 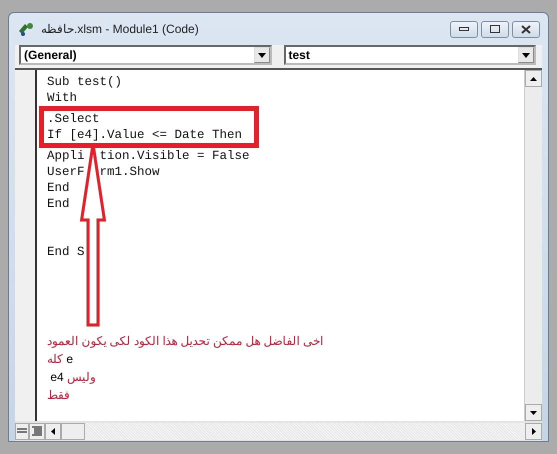 I want to click on scroll-down-icon, so click(x=533, y=412).